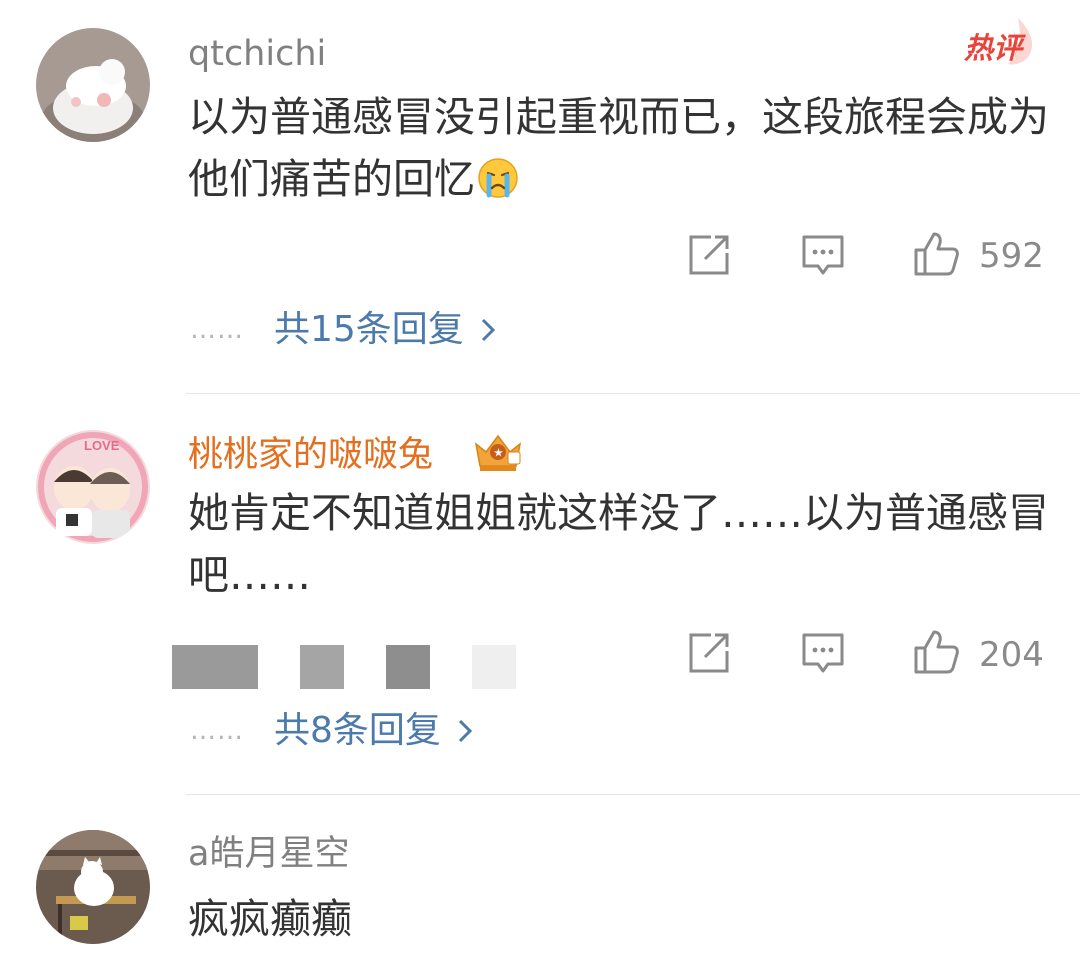  What do you see at coordinates (310, 455) in the screenshot?
I see `username: 桃桃家的啵啵兔` at bounding box center [310, 455].